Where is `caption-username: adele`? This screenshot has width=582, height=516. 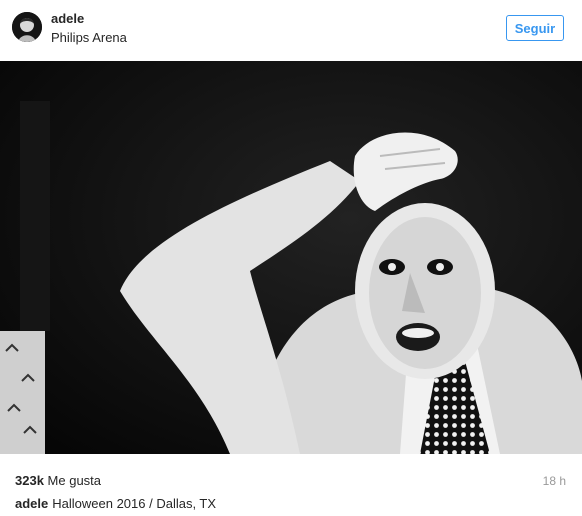 caption-username: adele is located at coordinates (31, 503).